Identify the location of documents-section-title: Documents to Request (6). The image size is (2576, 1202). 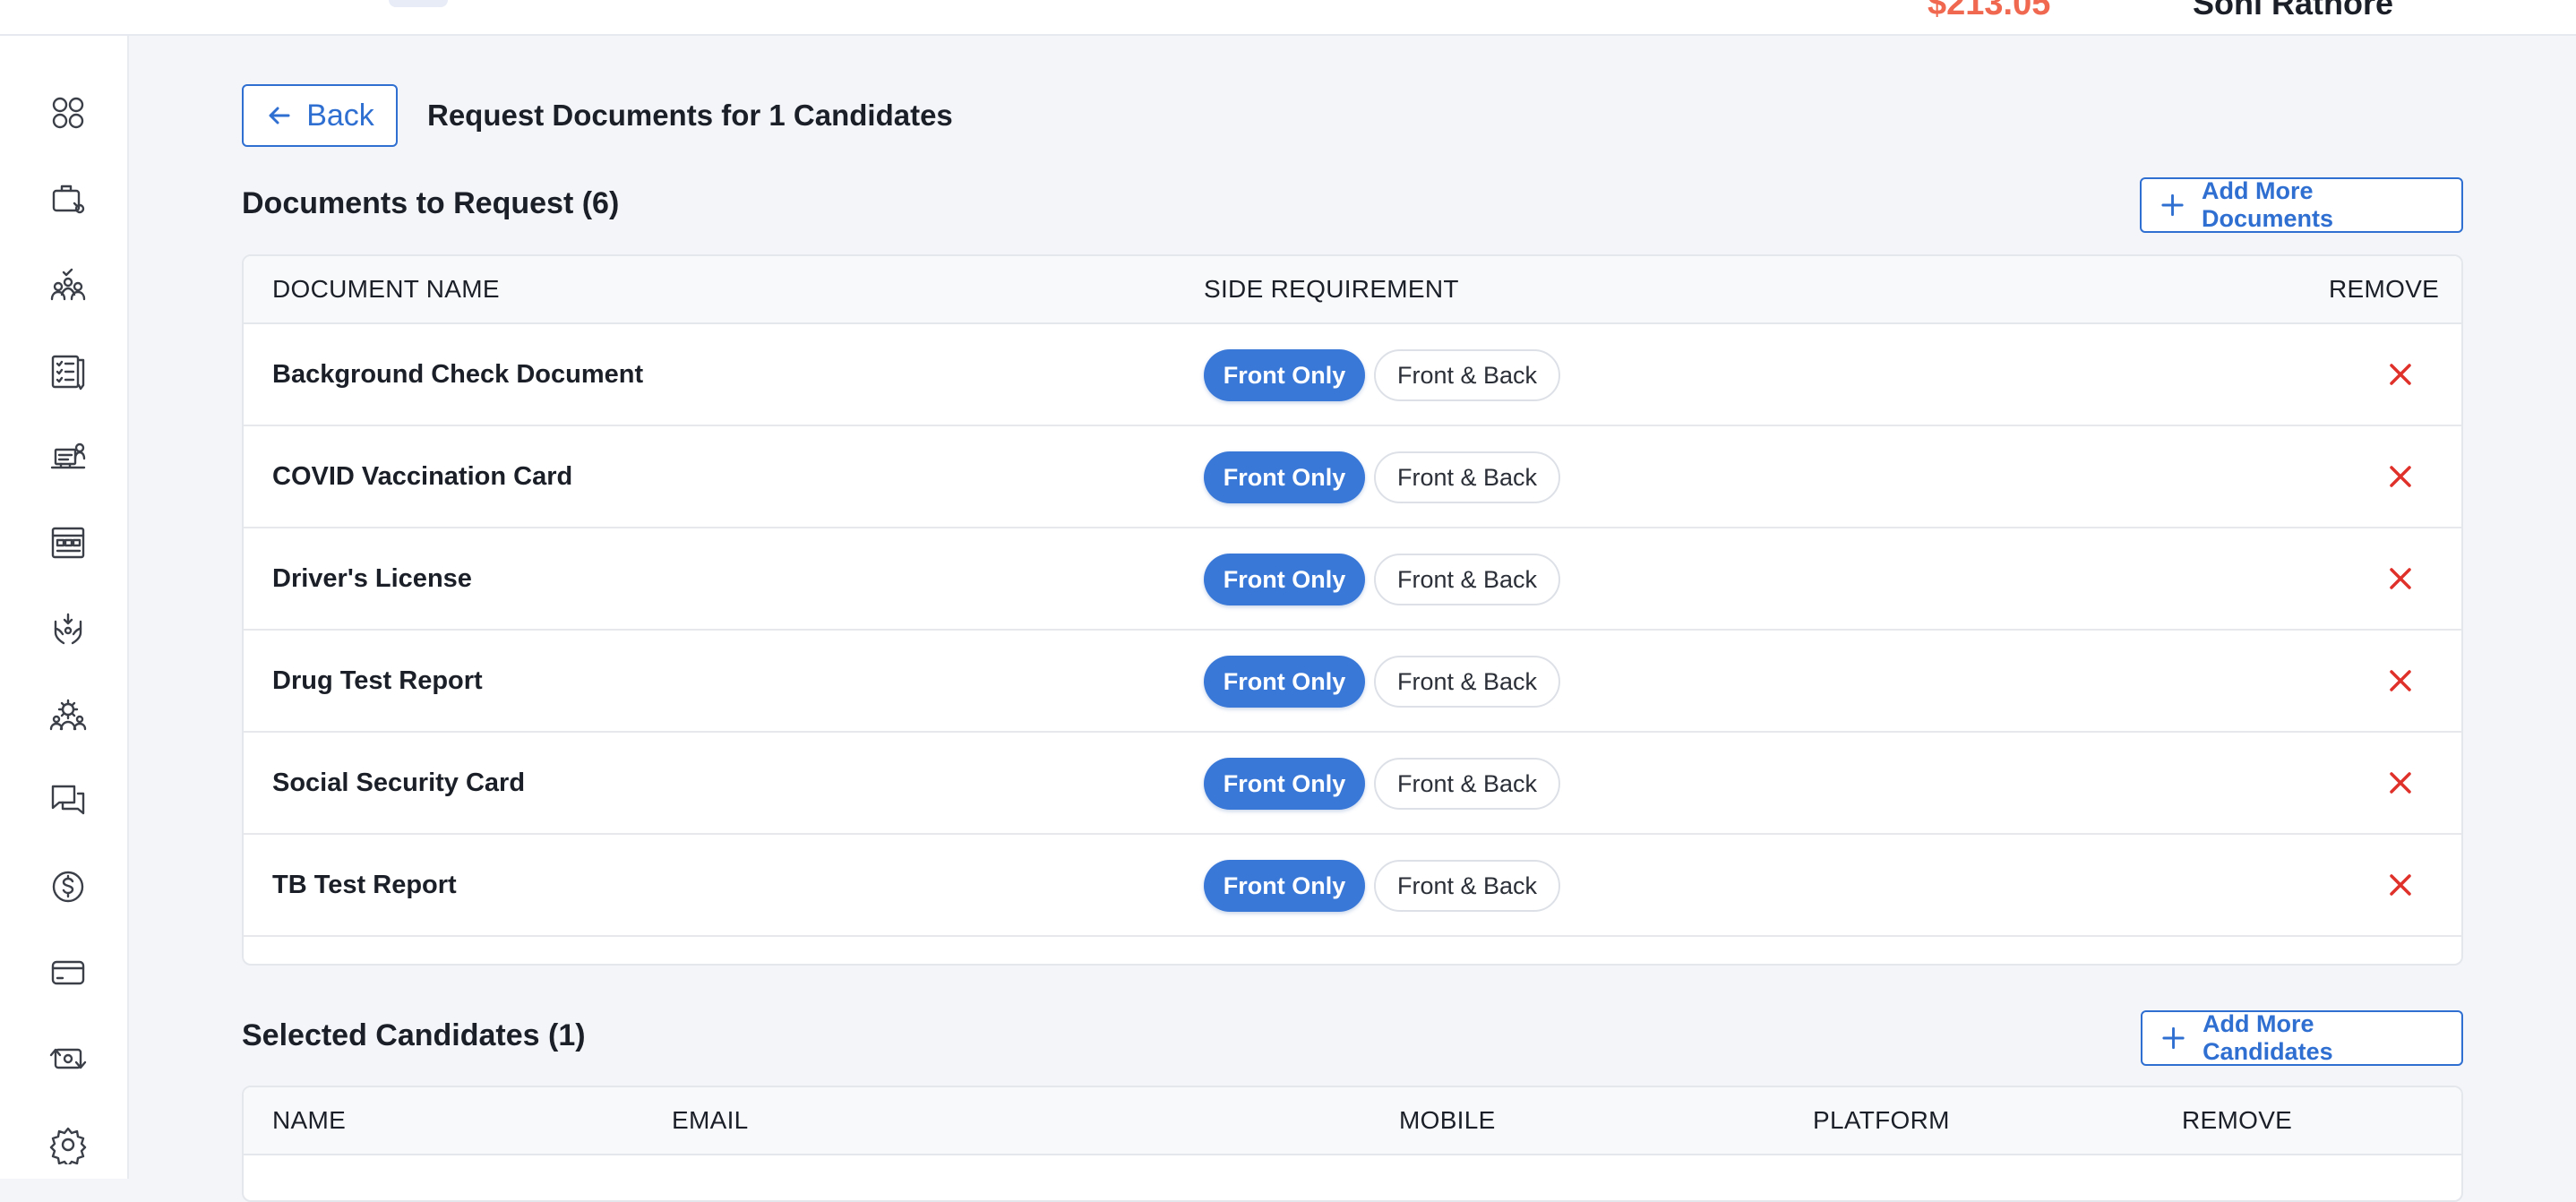
(431, 203).